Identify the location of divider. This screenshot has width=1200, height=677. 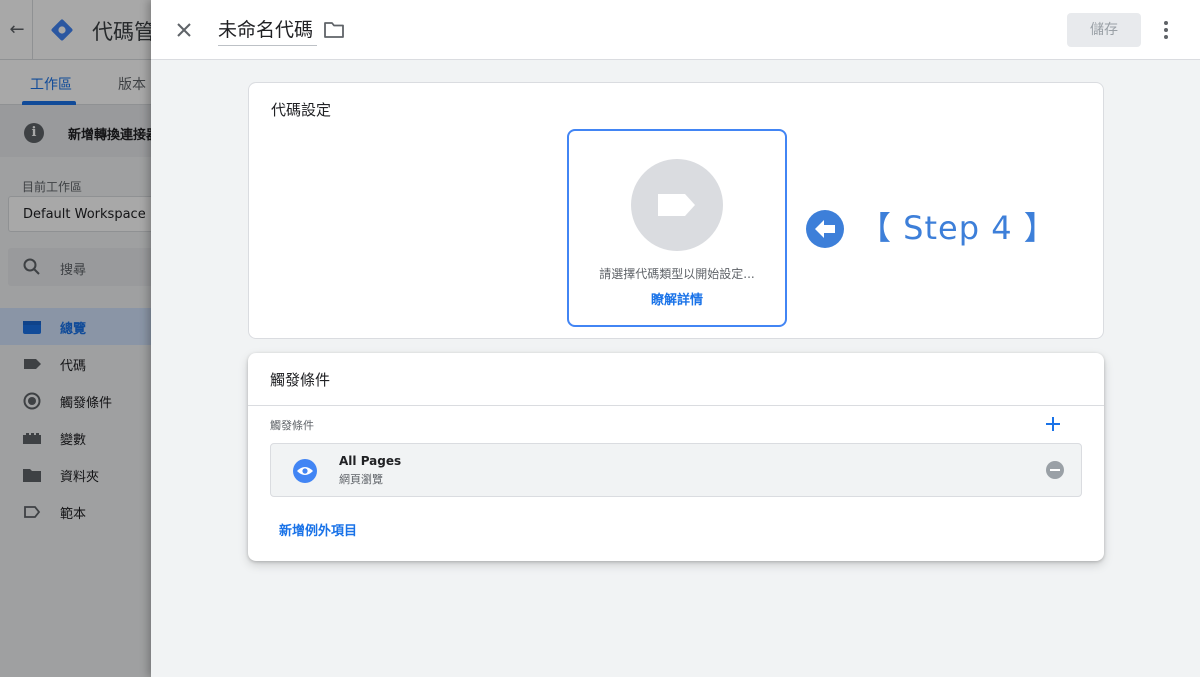
(676, 405).